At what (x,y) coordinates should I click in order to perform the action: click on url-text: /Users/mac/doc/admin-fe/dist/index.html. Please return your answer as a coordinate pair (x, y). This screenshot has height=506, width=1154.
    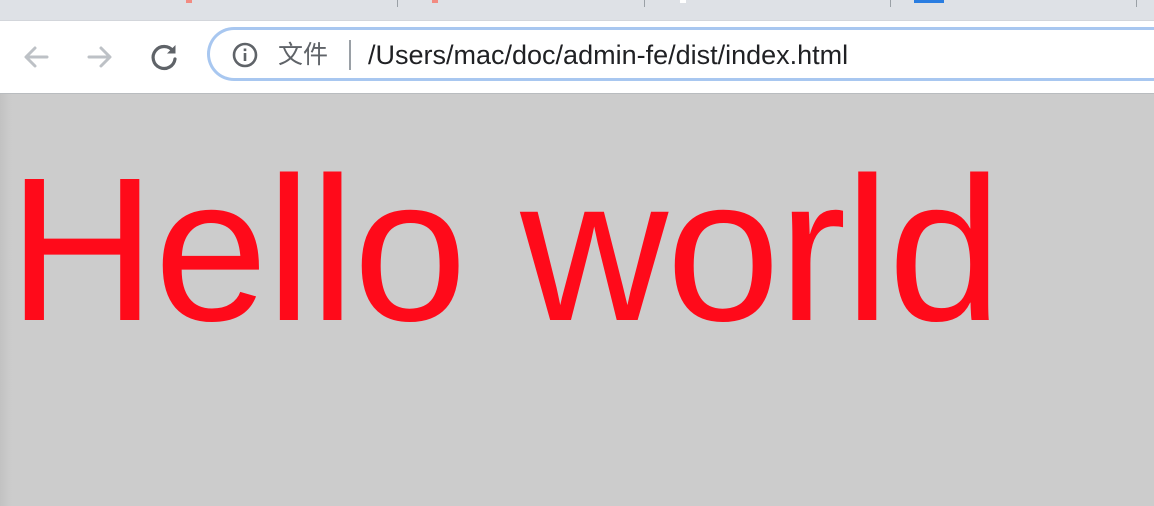
    Looking at the image, I should click on (608, 55).